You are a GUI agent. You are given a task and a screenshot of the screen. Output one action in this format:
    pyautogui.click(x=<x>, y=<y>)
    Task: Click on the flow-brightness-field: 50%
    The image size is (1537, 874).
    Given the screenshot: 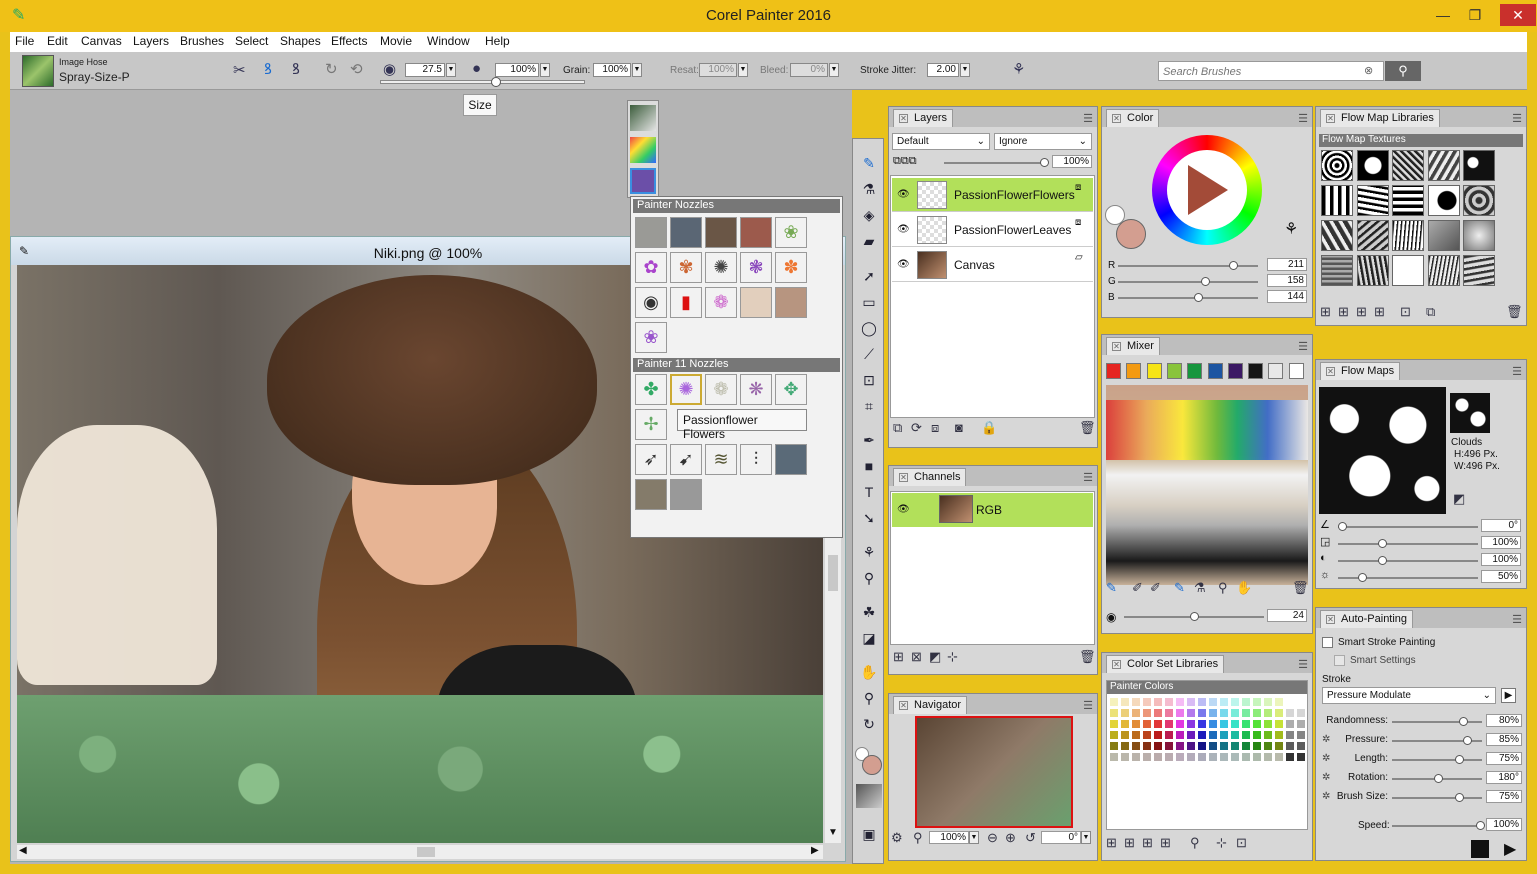 What is the action you would take?
    pyautogui.click(x=1501, y=576)
    